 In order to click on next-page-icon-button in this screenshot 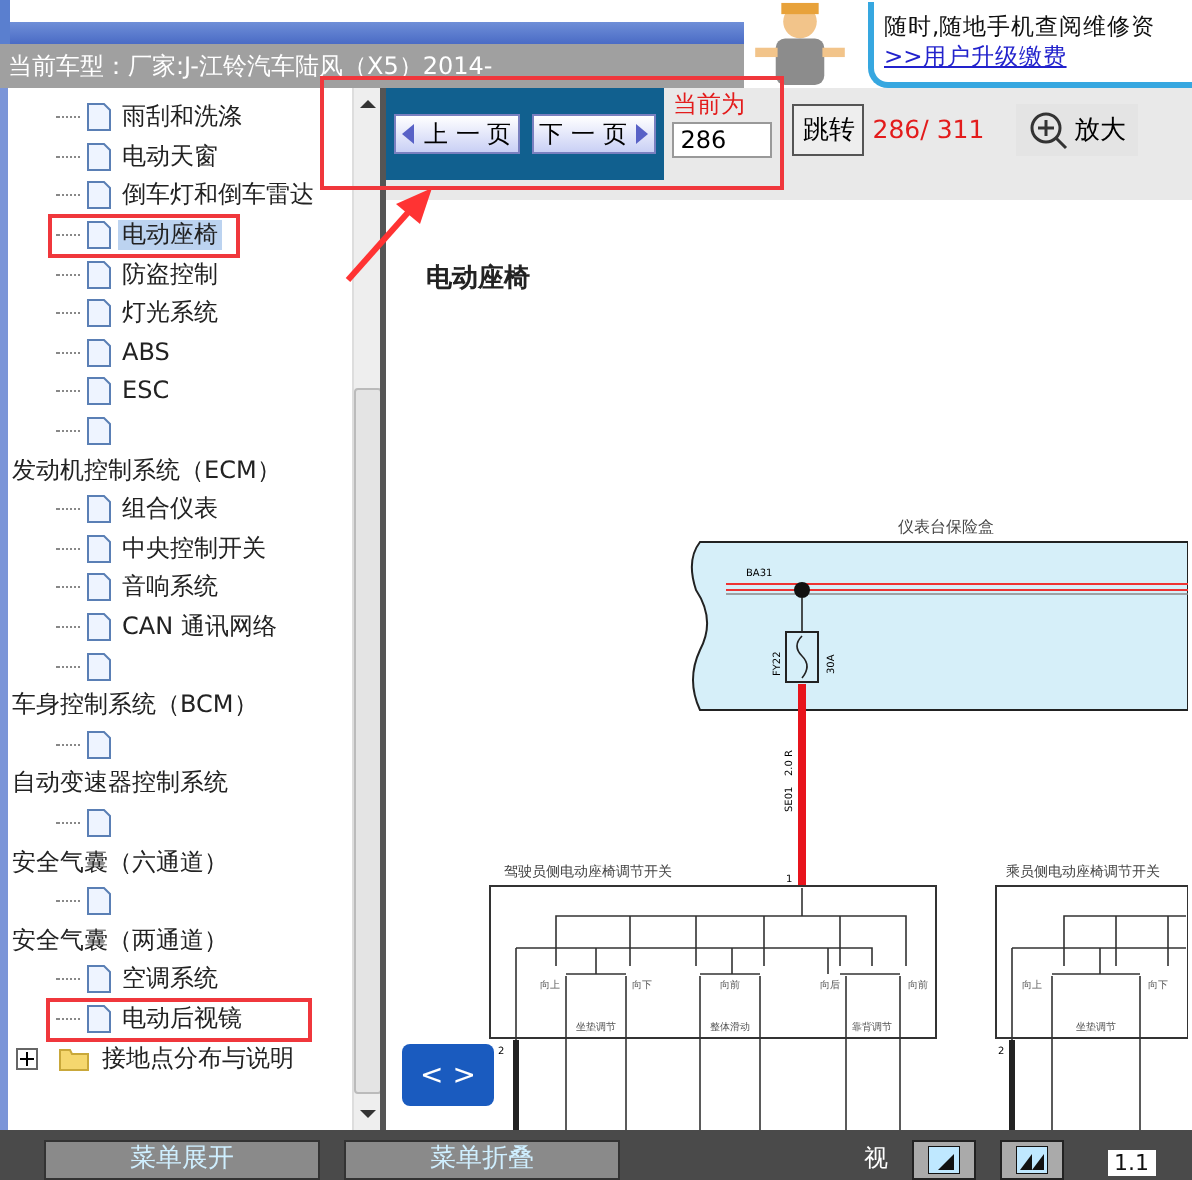, I will do `click(944, 1160)`.